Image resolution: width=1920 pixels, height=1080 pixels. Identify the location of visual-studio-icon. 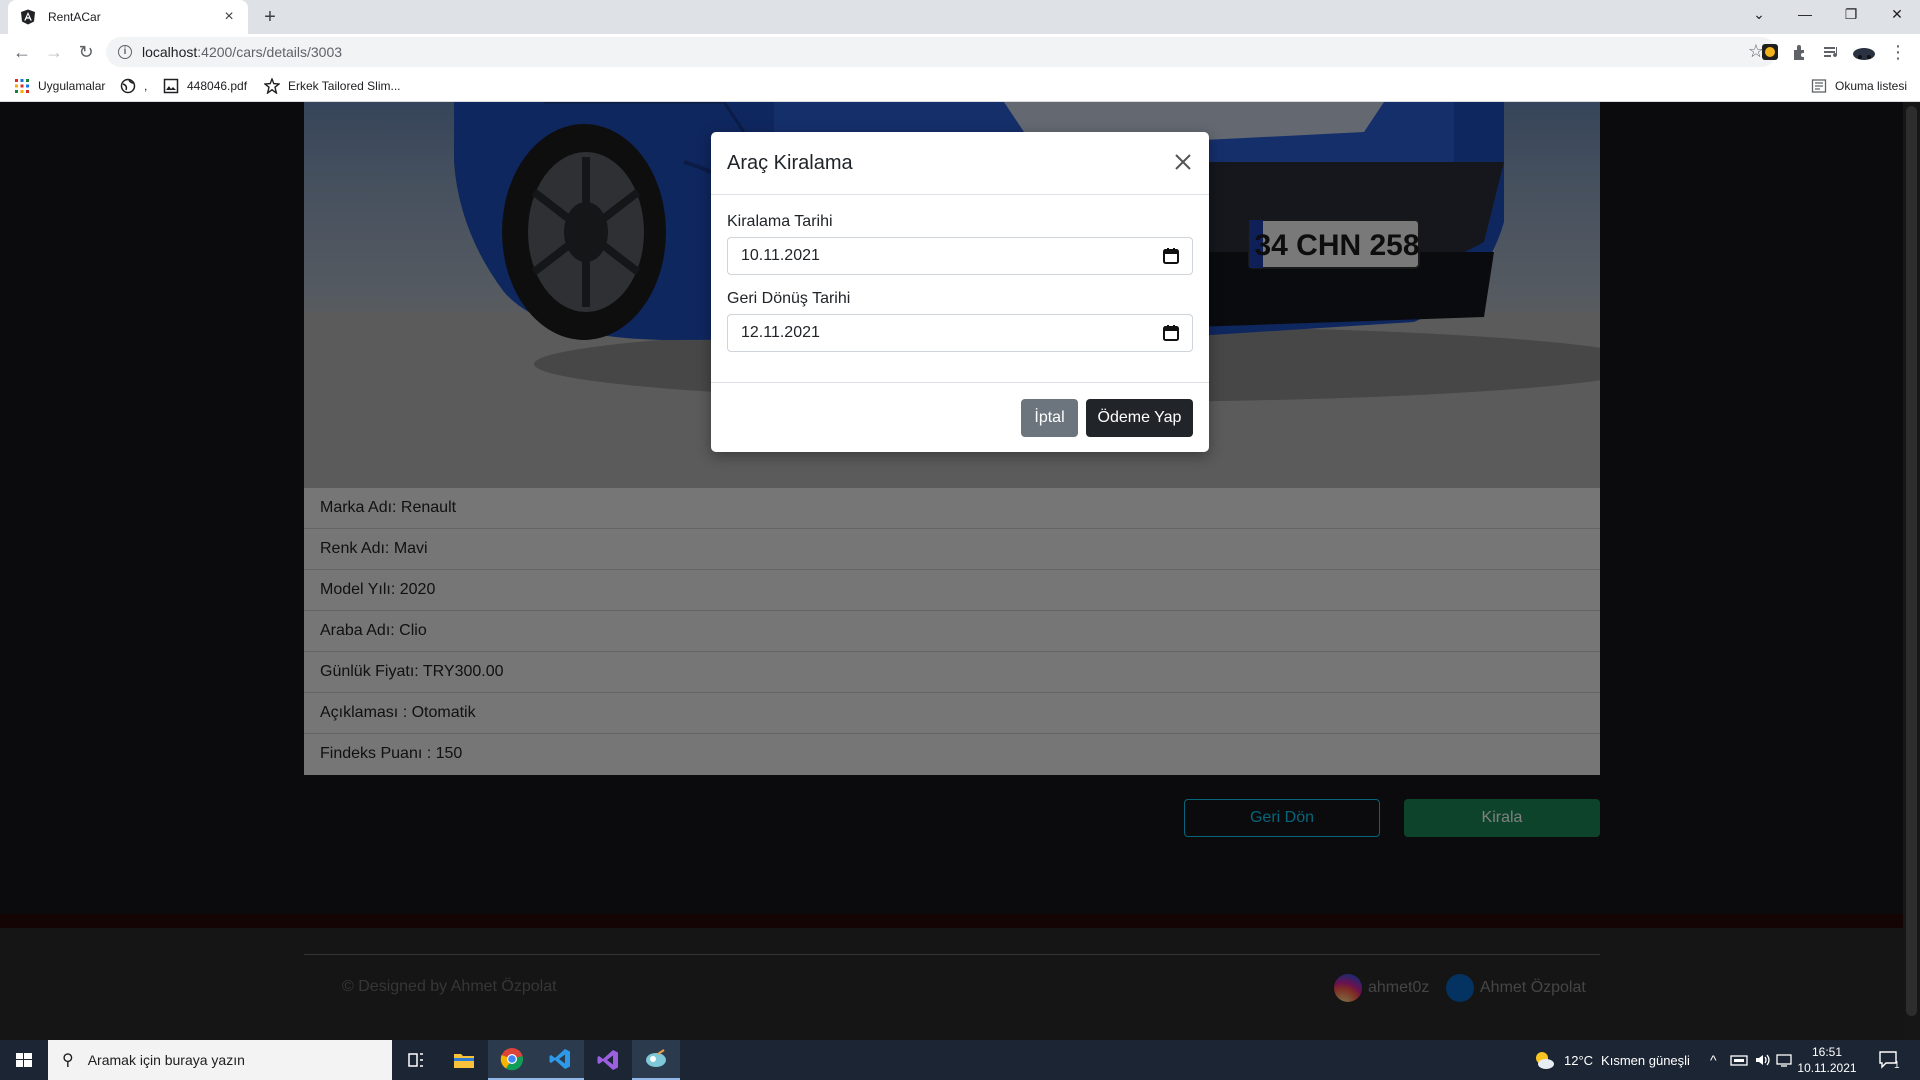
(608, 1060).